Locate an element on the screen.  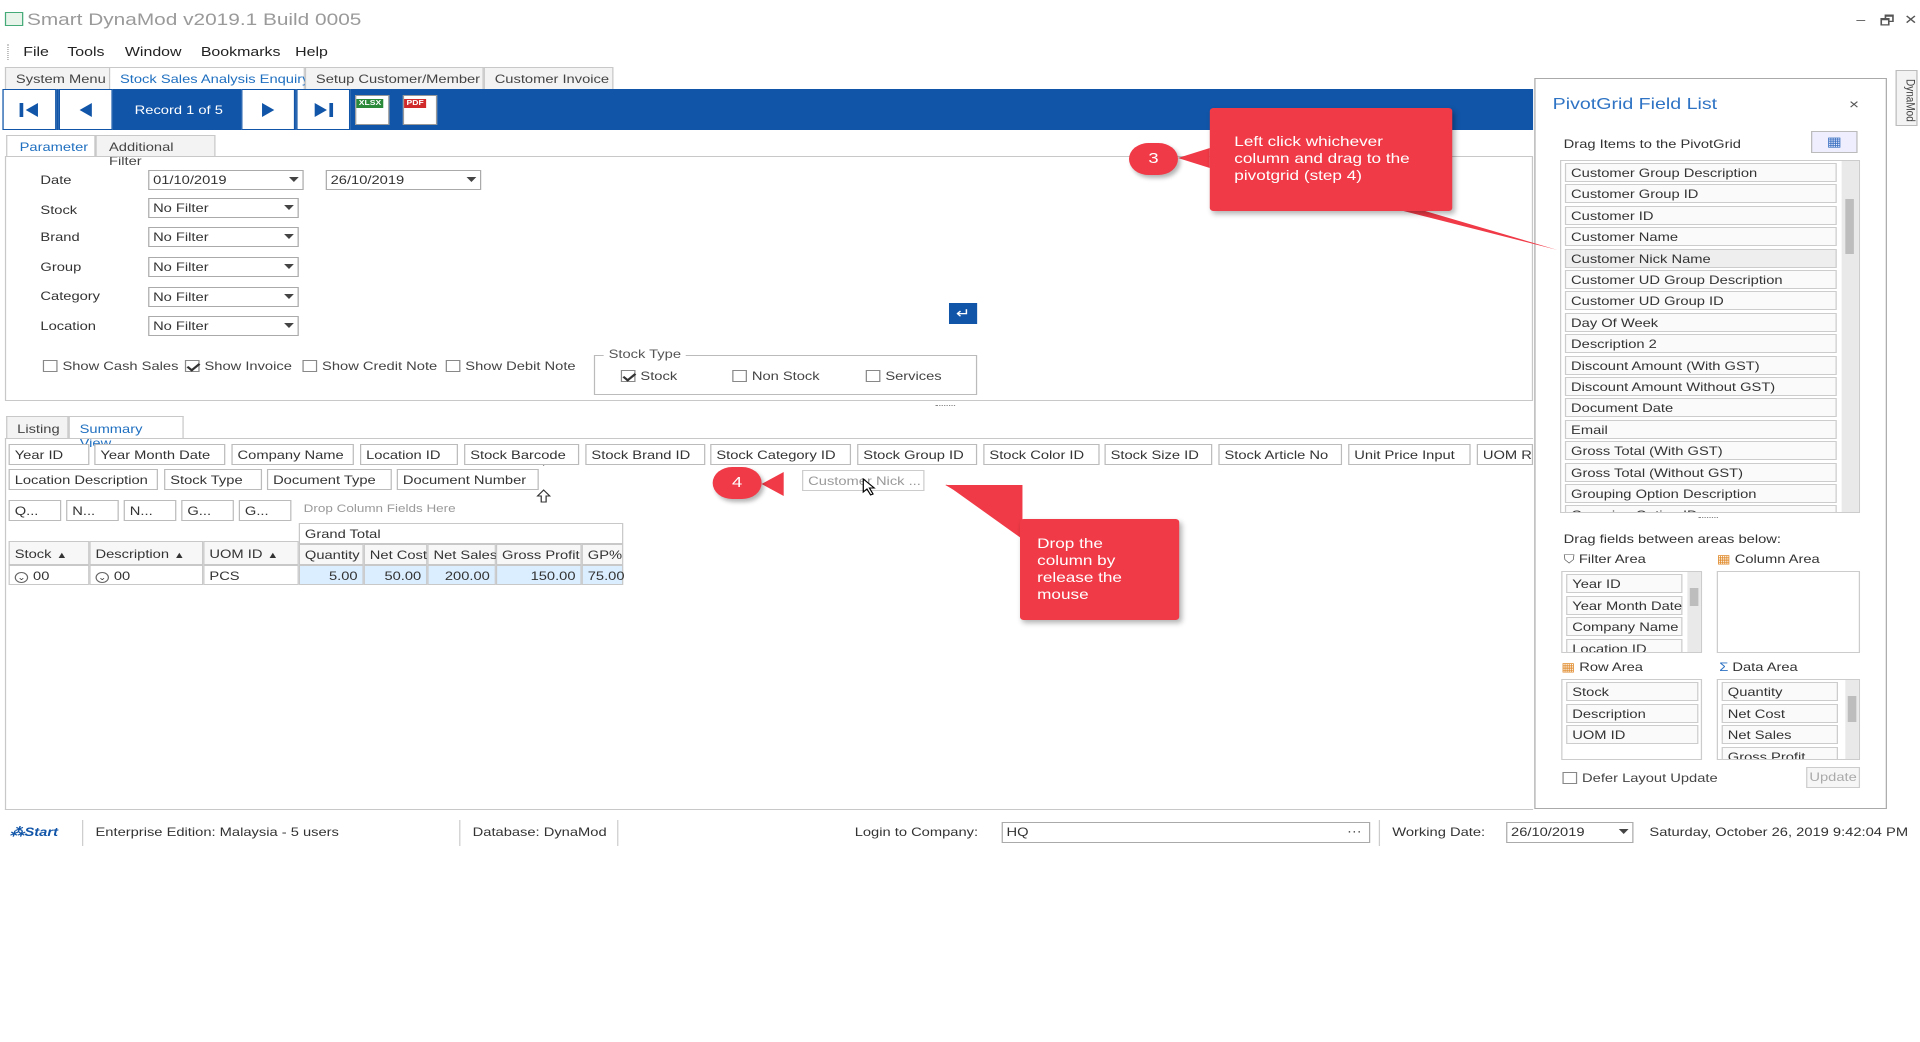
field-list-item: Discount Amount Without GST) is located at coordinates (1700, 386).